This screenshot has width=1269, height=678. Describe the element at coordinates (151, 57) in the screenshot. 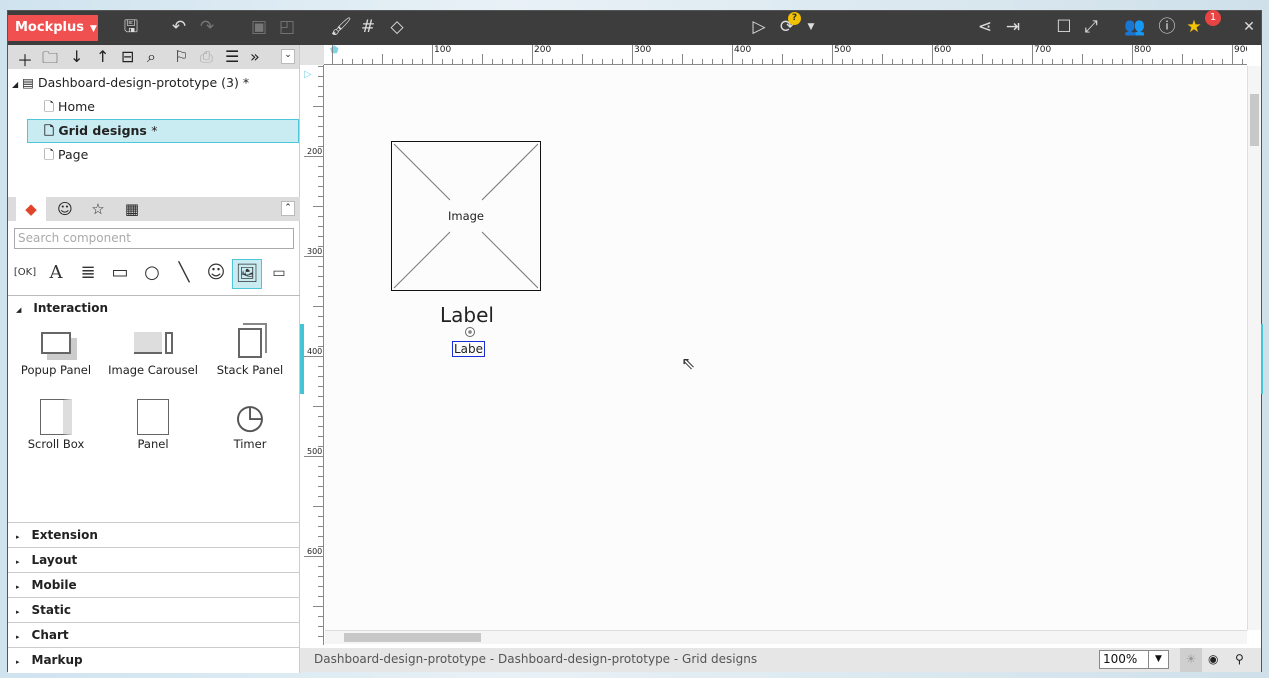

I see `search-icon: ⌕` at that location.